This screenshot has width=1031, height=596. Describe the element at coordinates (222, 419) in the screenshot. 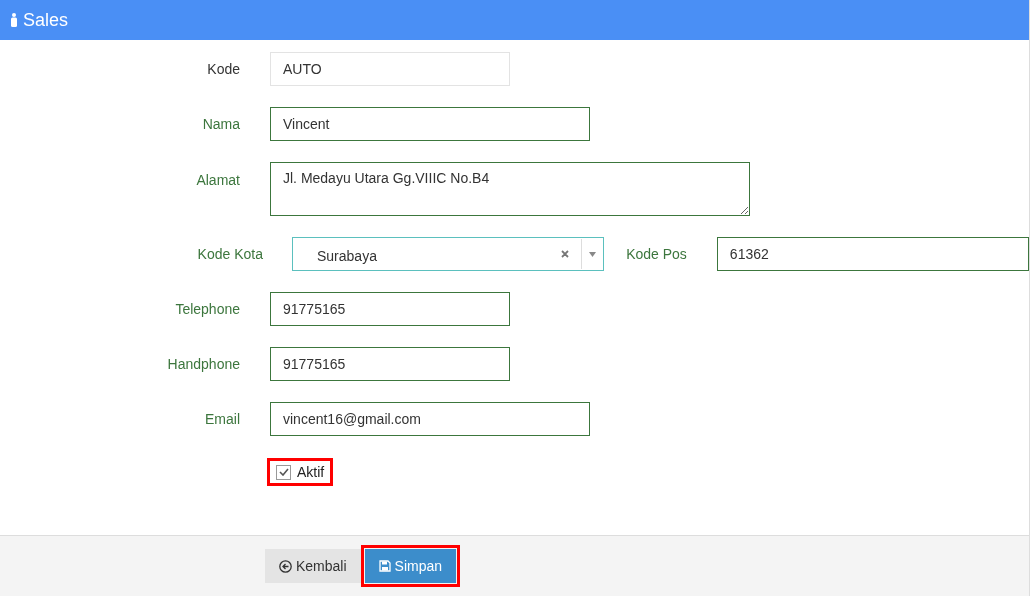

I see `field-label: Email` at that location.